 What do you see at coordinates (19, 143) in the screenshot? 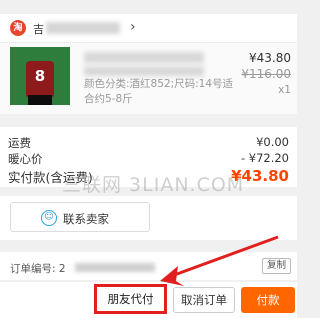
I see `shipping-label: 运费` at bounding box center [19, 143].